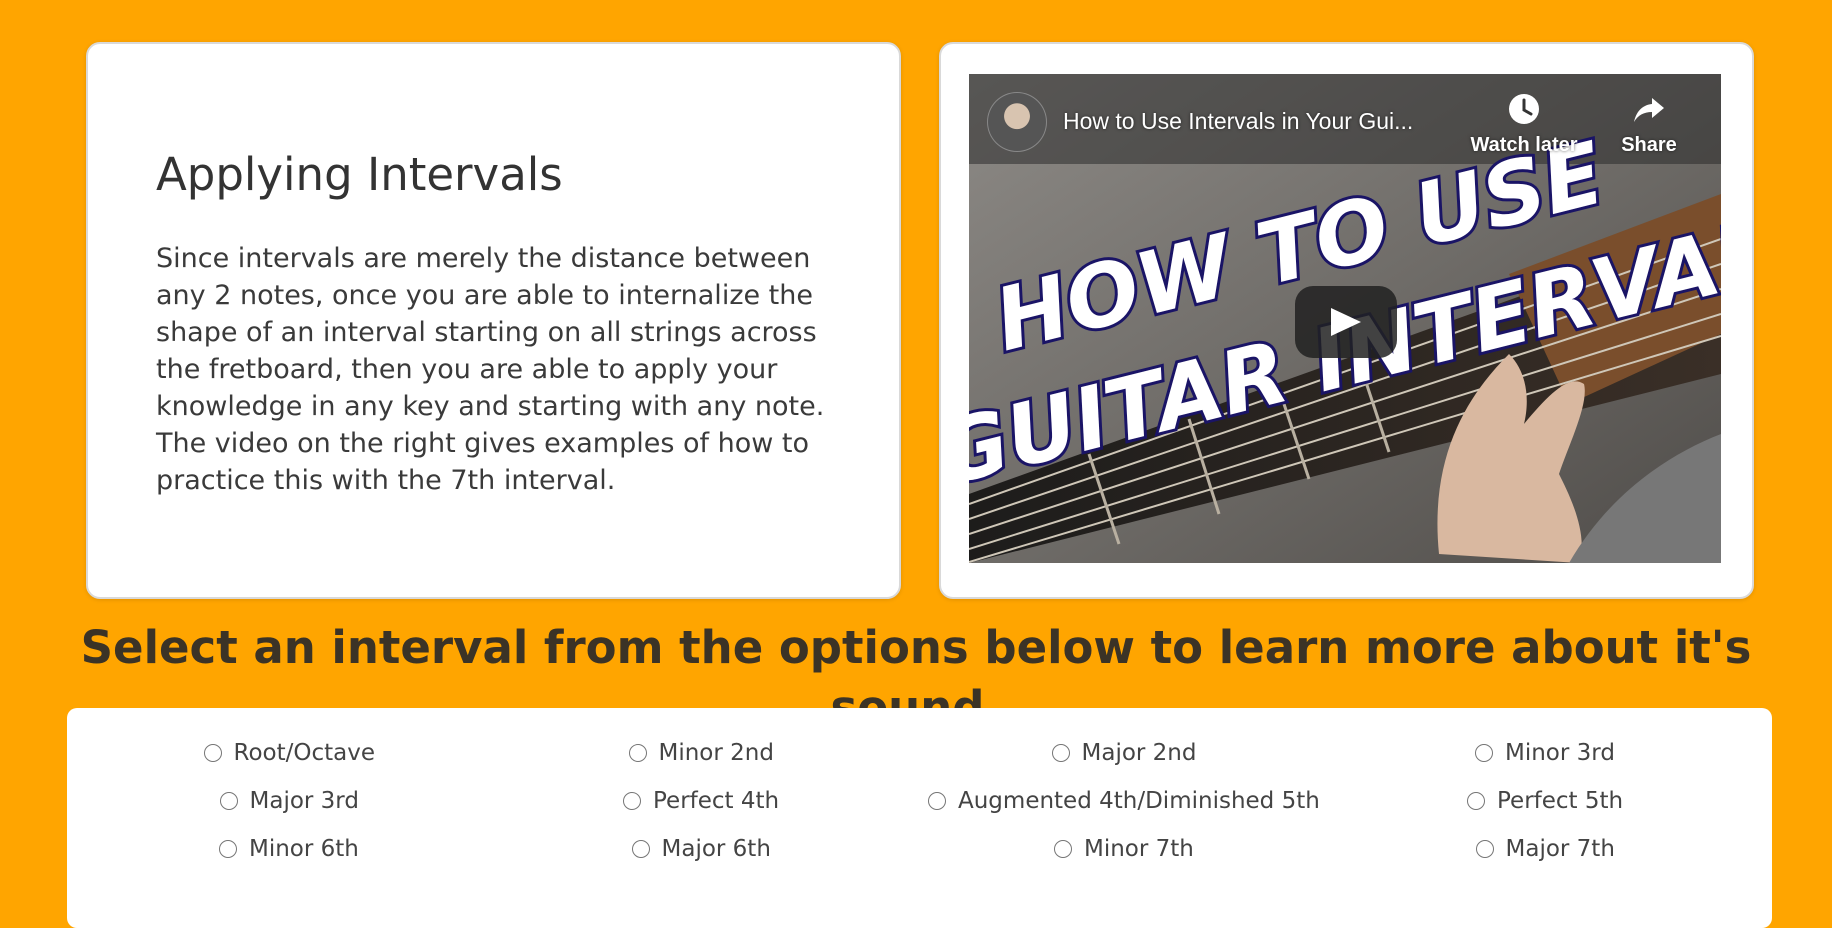 This screenshot has height=928, width=1832. Describe the element at coordinates (1524, 145) in the screenshot. I see `watch-later-label: Watch later` at that location.